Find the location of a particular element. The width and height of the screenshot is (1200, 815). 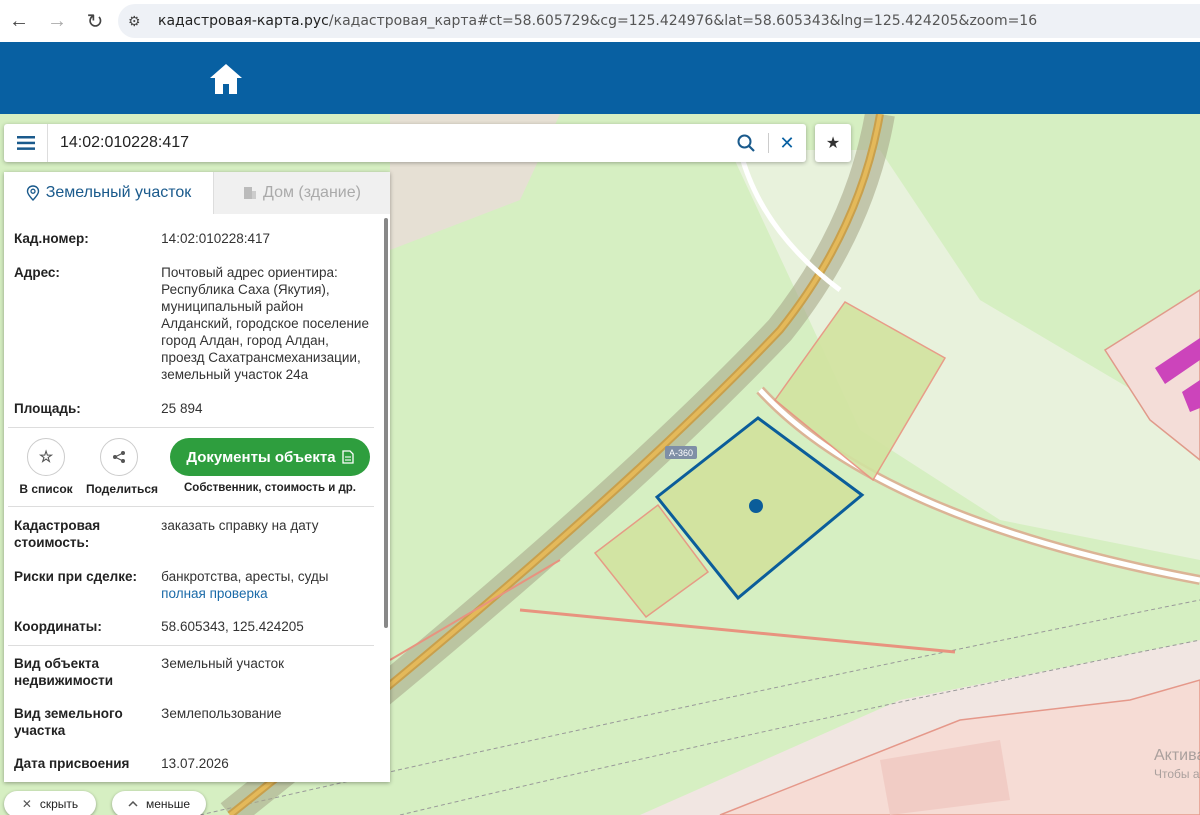

share-button: Поделиться is located at coordinates (122, 467).